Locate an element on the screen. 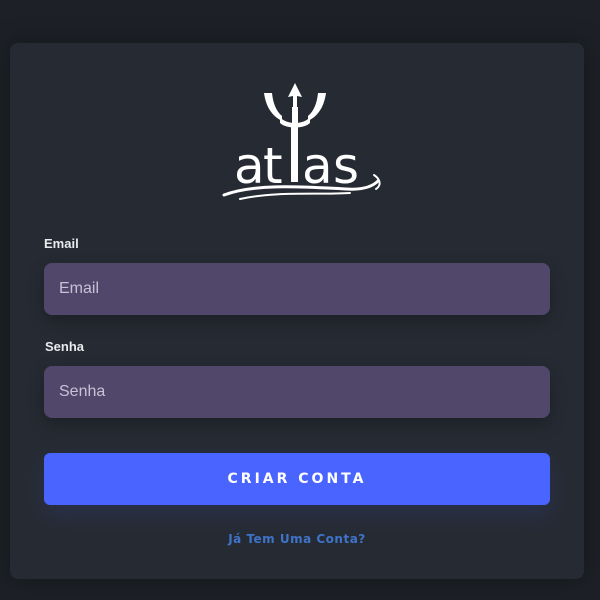  svg-text: s is located at coordinates (346, 166).